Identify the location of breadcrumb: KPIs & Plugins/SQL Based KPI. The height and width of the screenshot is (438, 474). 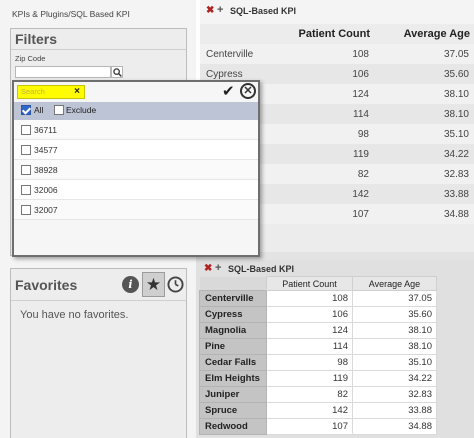
(71, 14).